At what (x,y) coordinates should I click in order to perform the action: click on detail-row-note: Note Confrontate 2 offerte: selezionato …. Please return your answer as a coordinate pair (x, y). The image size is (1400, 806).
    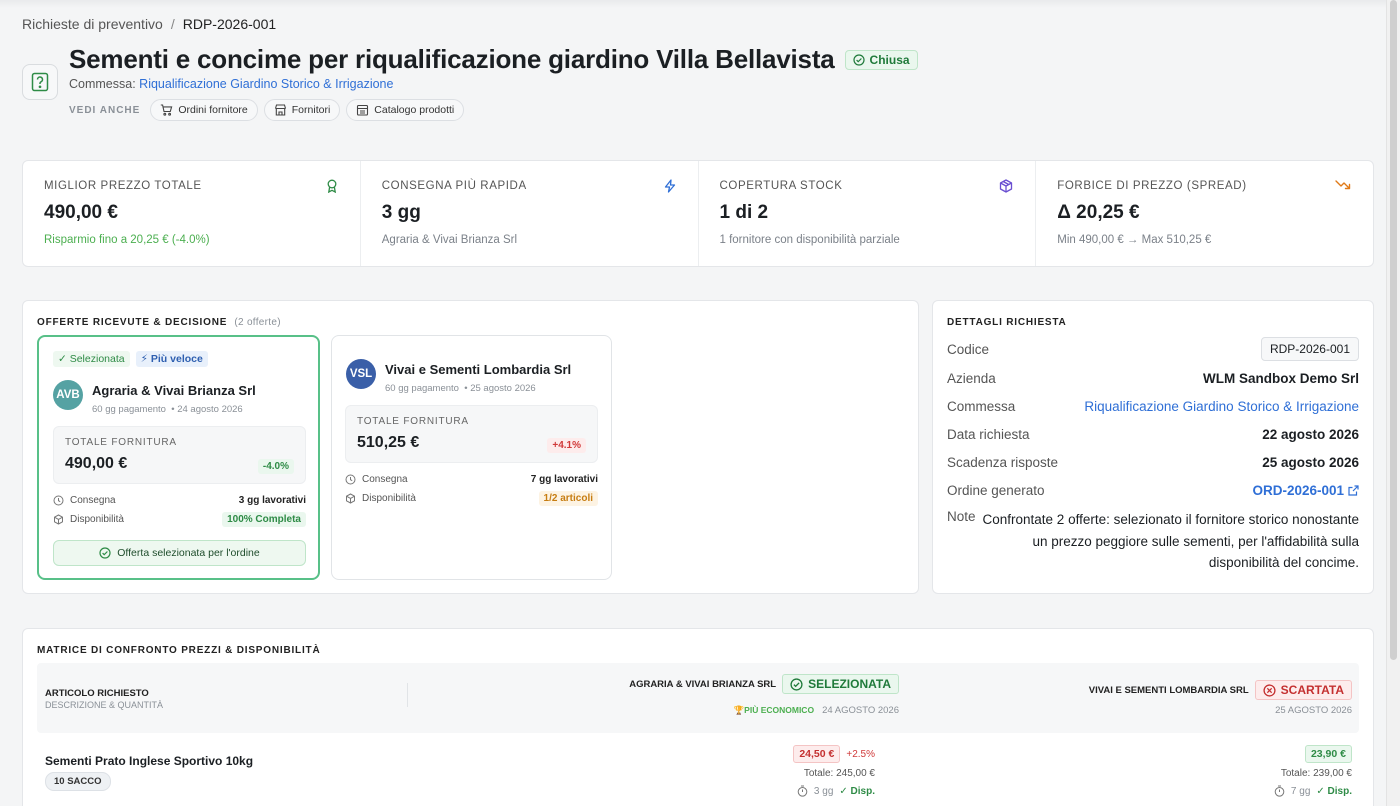
    Looking at the image, I should click on (1153, 539).